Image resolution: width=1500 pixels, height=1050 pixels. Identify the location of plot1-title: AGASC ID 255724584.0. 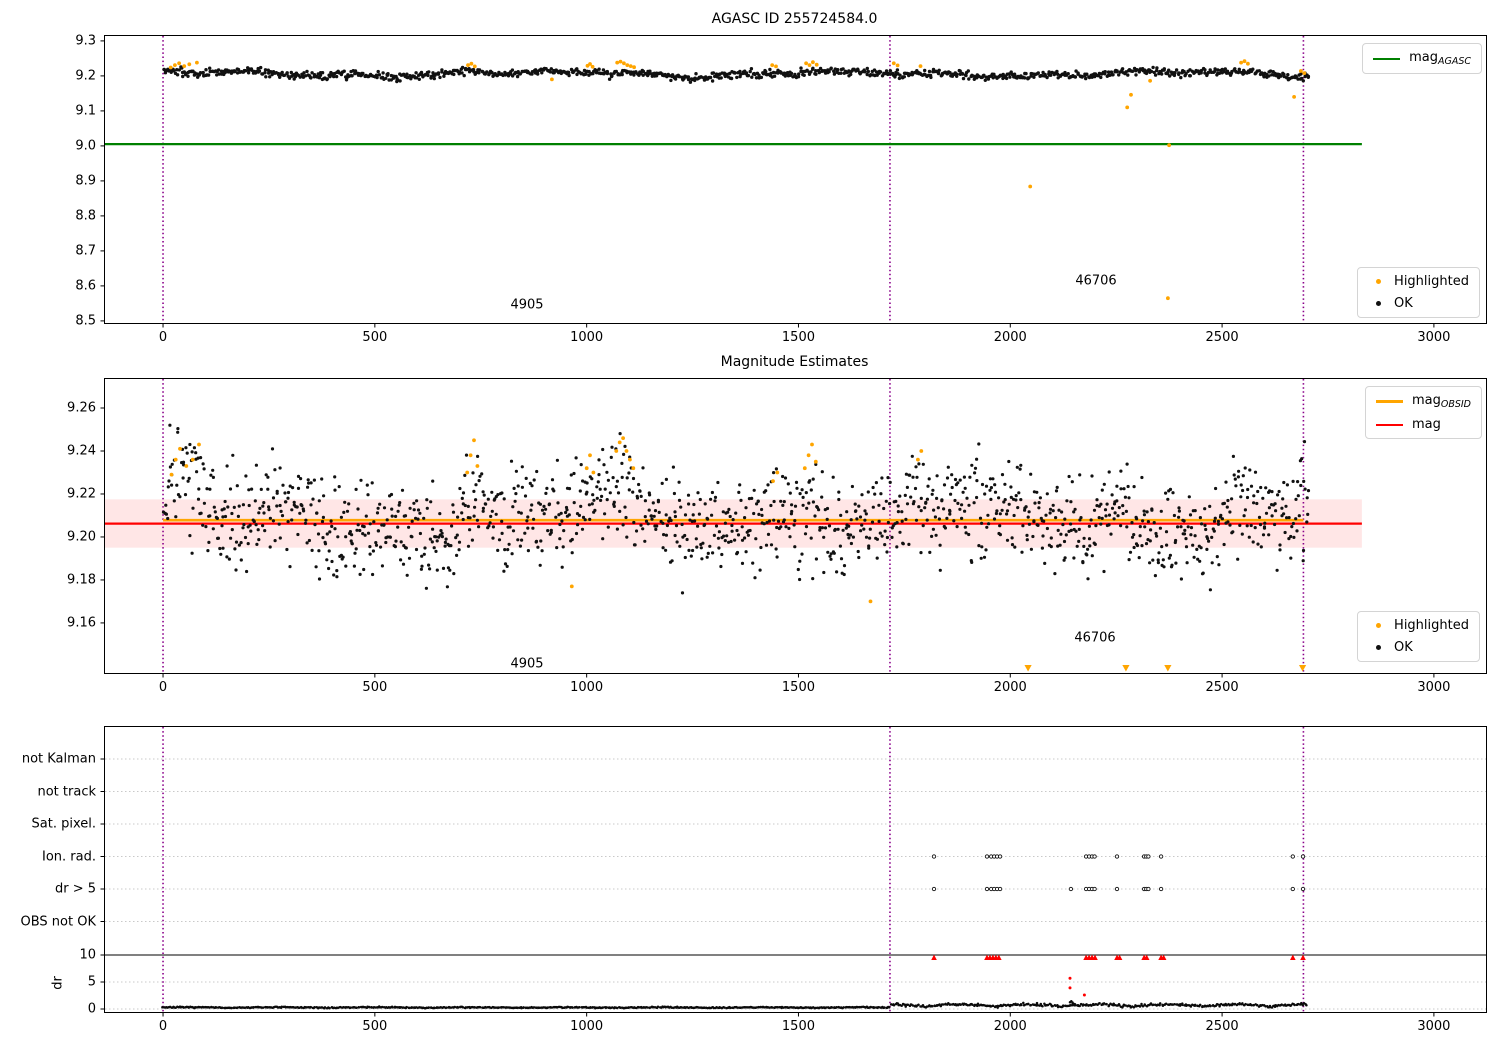
(794, 19).